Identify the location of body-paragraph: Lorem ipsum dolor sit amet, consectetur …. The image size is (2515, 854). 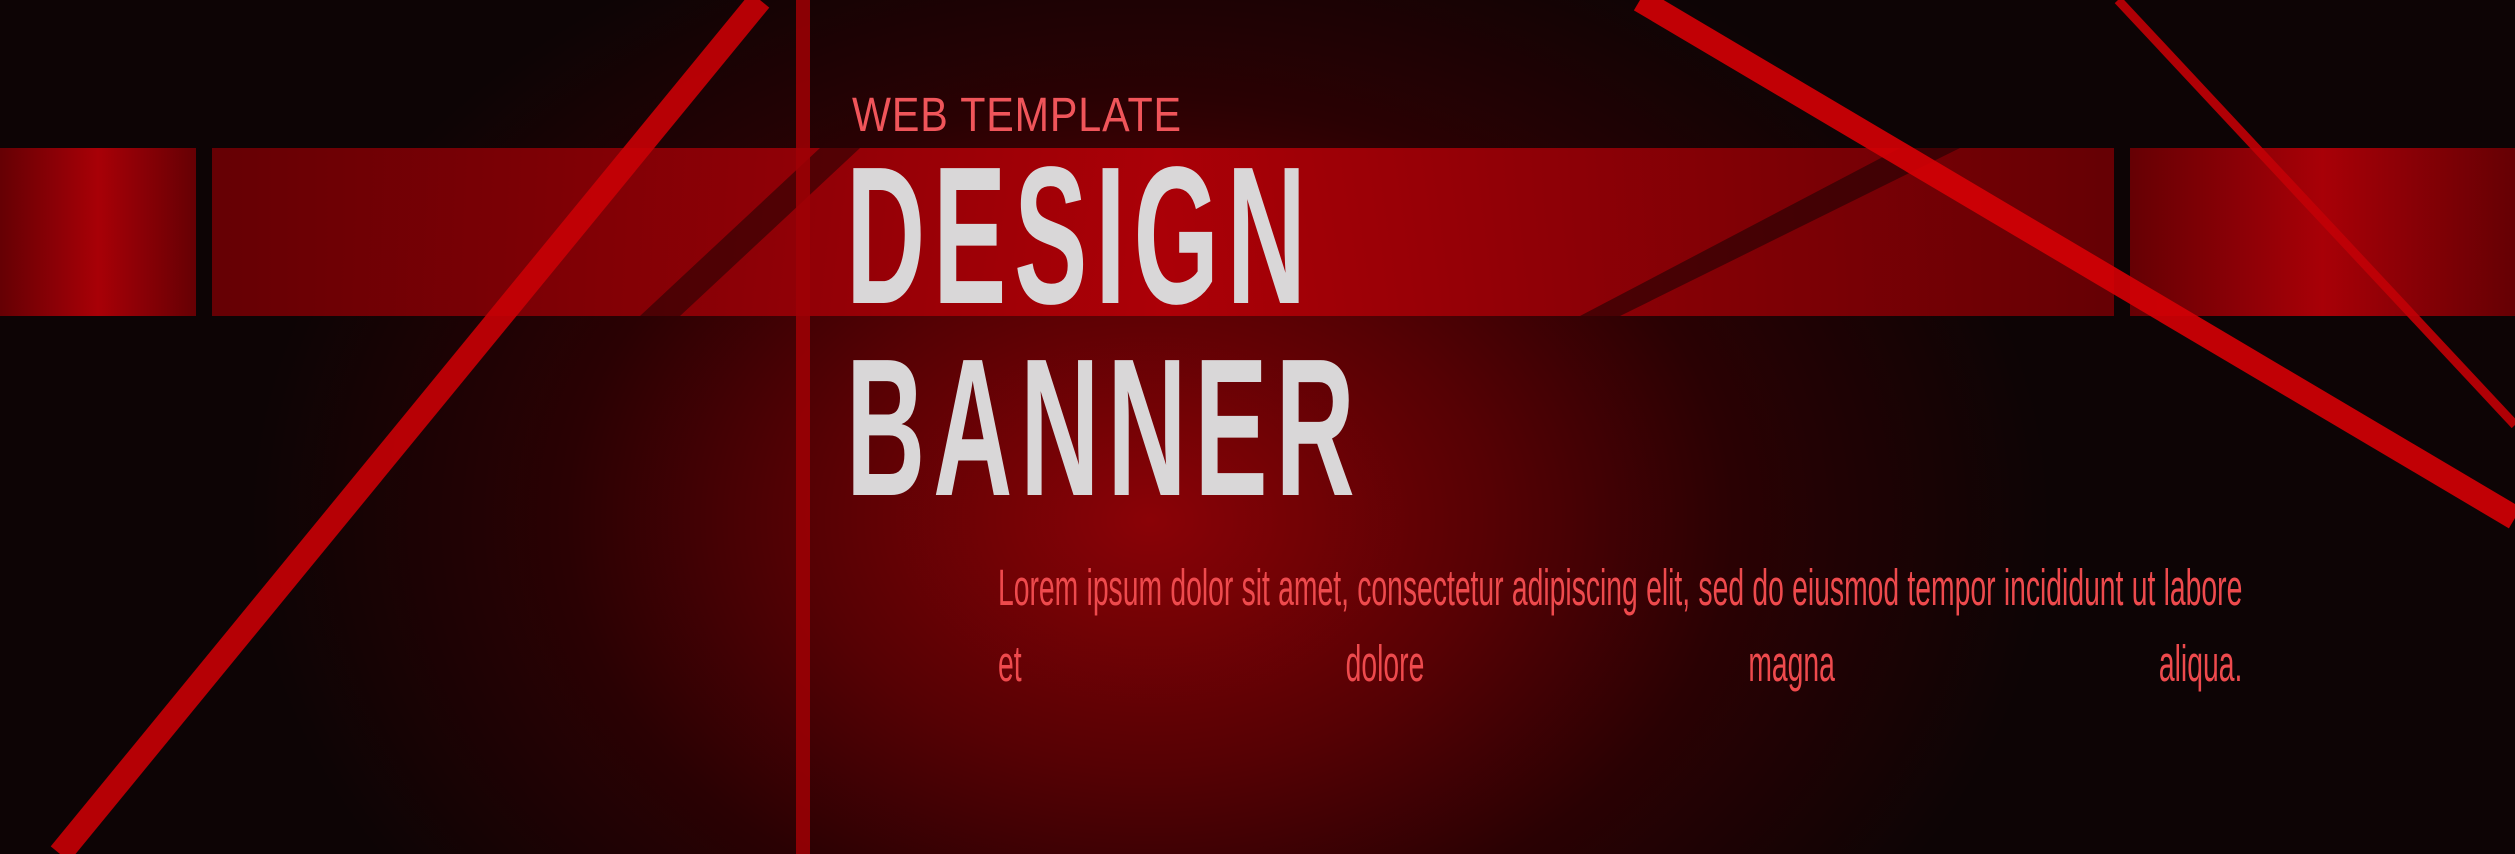
(1620, 625).